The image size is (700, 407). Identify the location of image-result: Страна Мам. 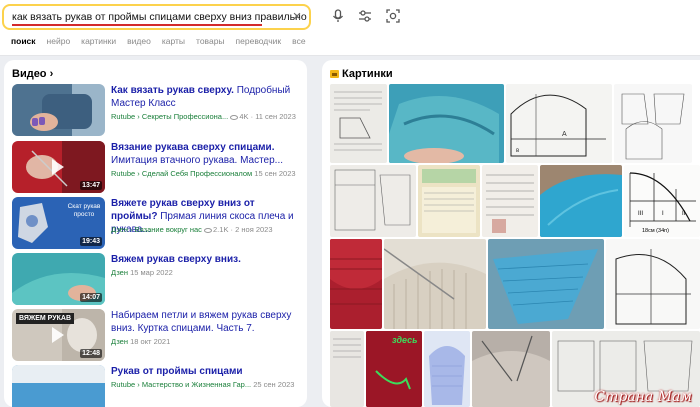
(626, 369).